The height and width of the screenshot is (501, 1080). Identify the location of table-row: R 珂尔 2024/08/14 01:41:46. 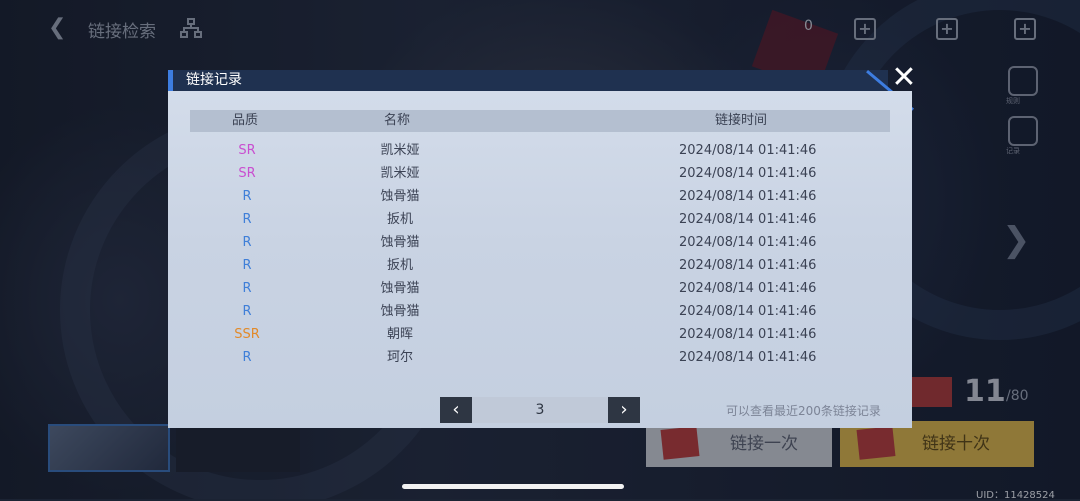
(540, 357).